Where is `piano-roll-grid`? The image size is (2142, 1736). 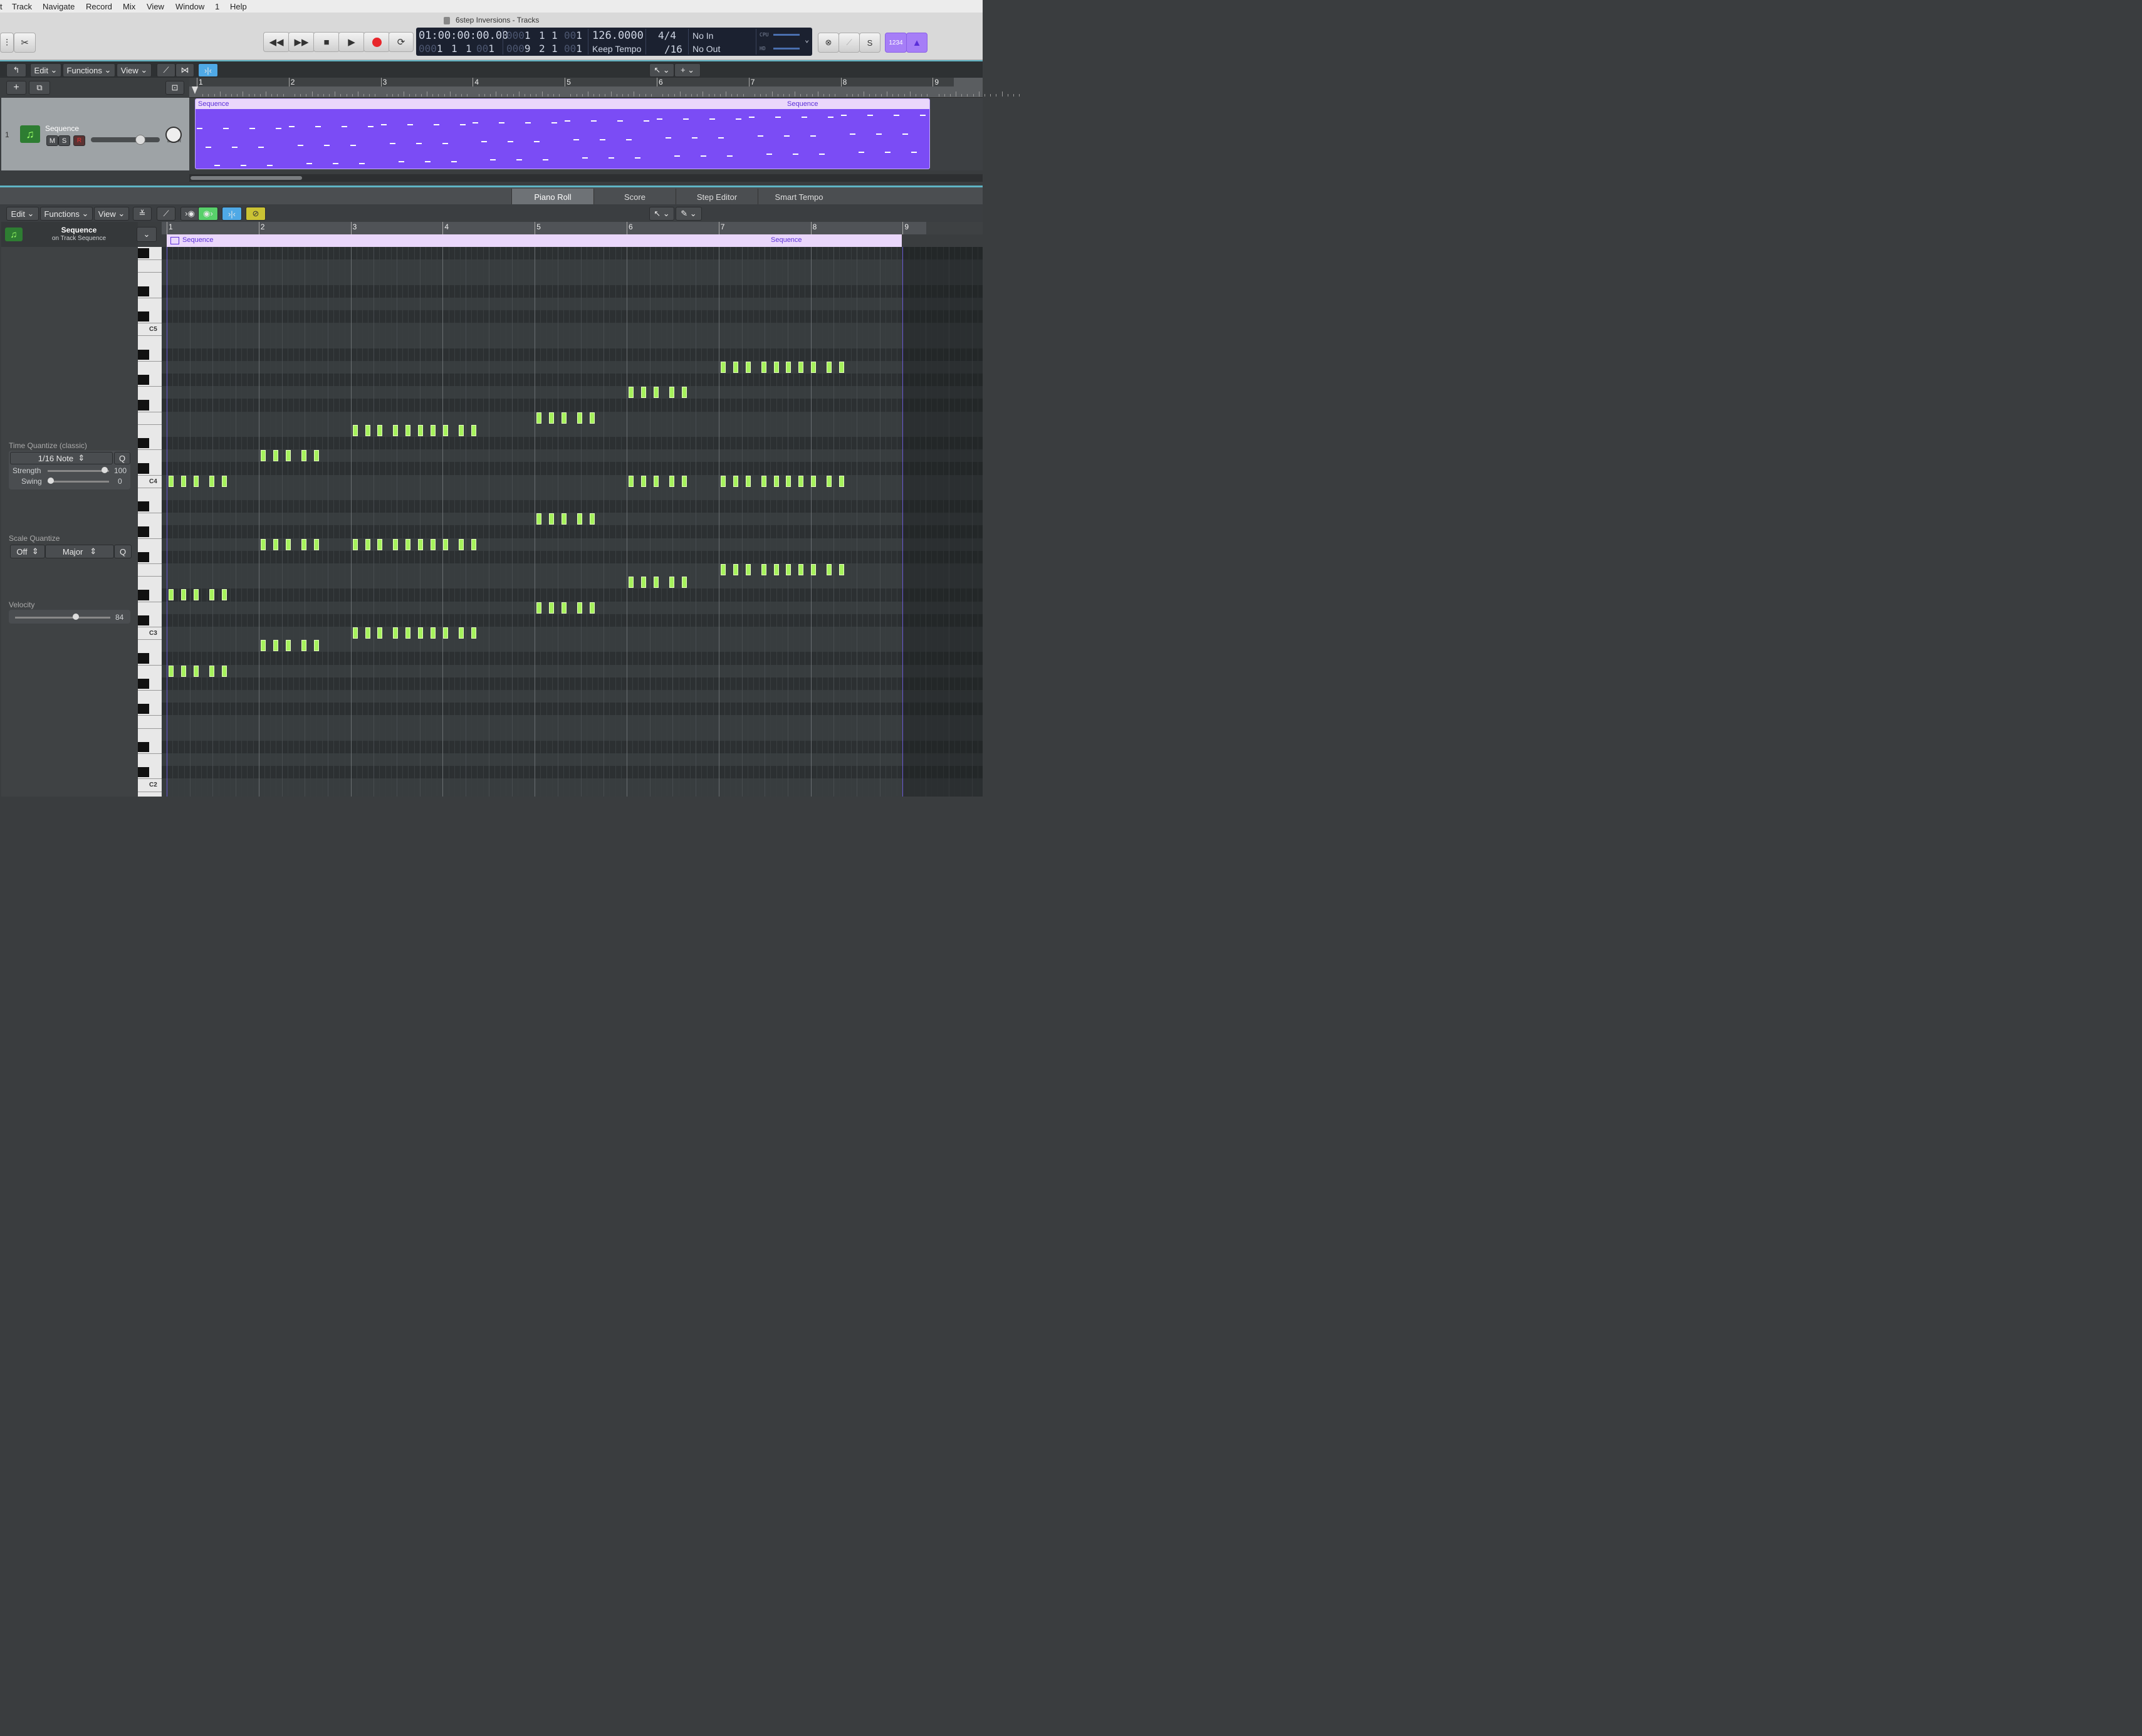
piano-roll-grid is located at coordinates (573, 522).